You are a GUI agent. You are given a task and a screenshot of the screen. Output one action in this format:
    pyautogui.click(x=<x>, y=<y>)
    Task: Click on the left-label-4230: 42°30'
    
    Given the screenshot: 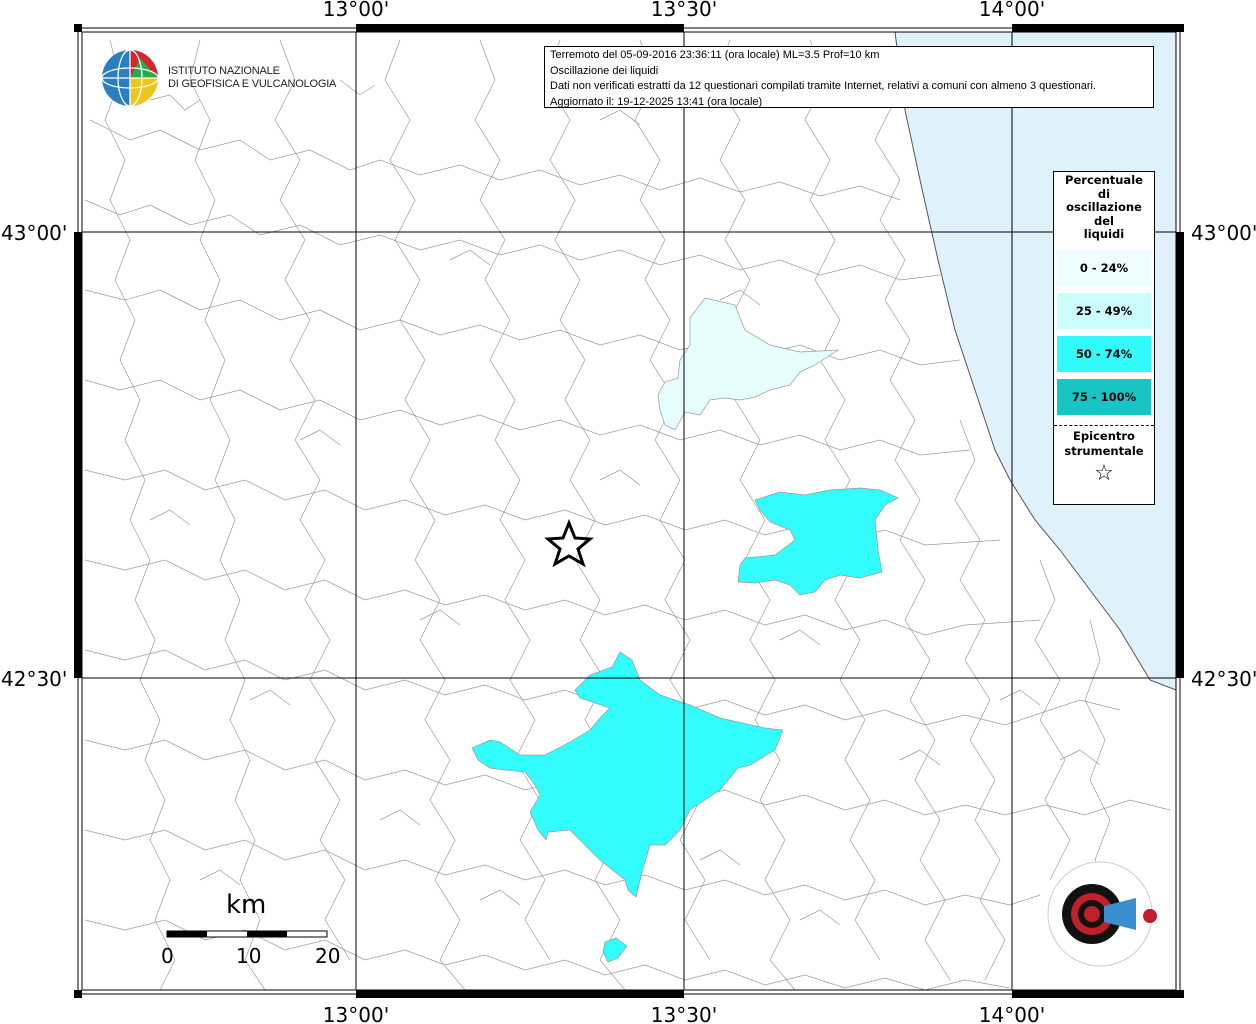 What is the action you would take?
    pyautogui.click(x=34, y=679)
    